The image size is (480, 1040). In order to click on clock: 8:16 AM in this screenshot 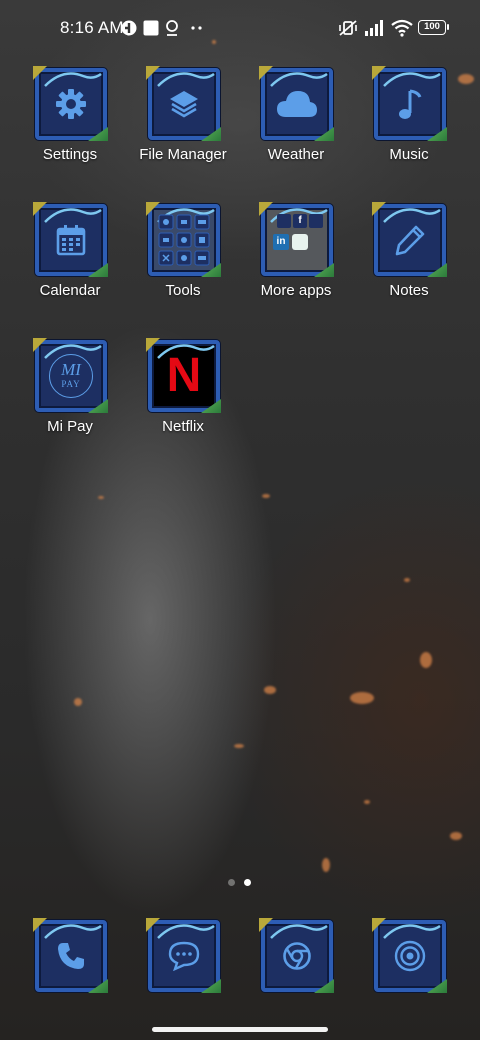, I will do `click(92, 27)`.